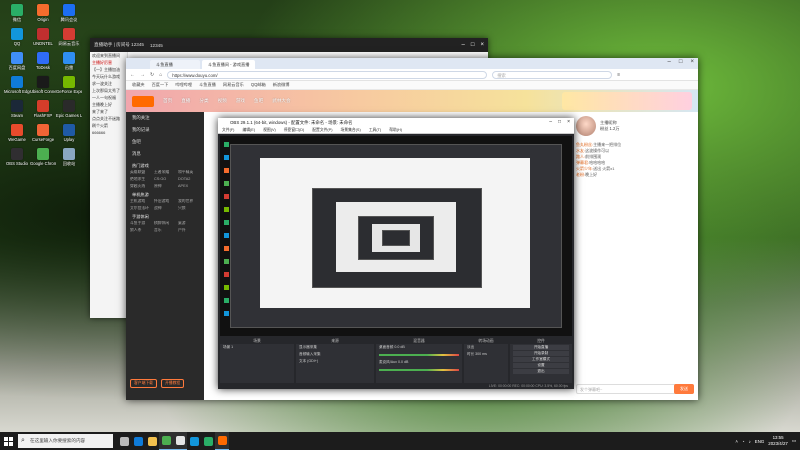 The height and width of the screenshot is (450, 800). Describe the element at coordinates (65, 441) in the screenshot. I see `taskbar-search-input: 在这里输入你要搜索的内容` at that location.